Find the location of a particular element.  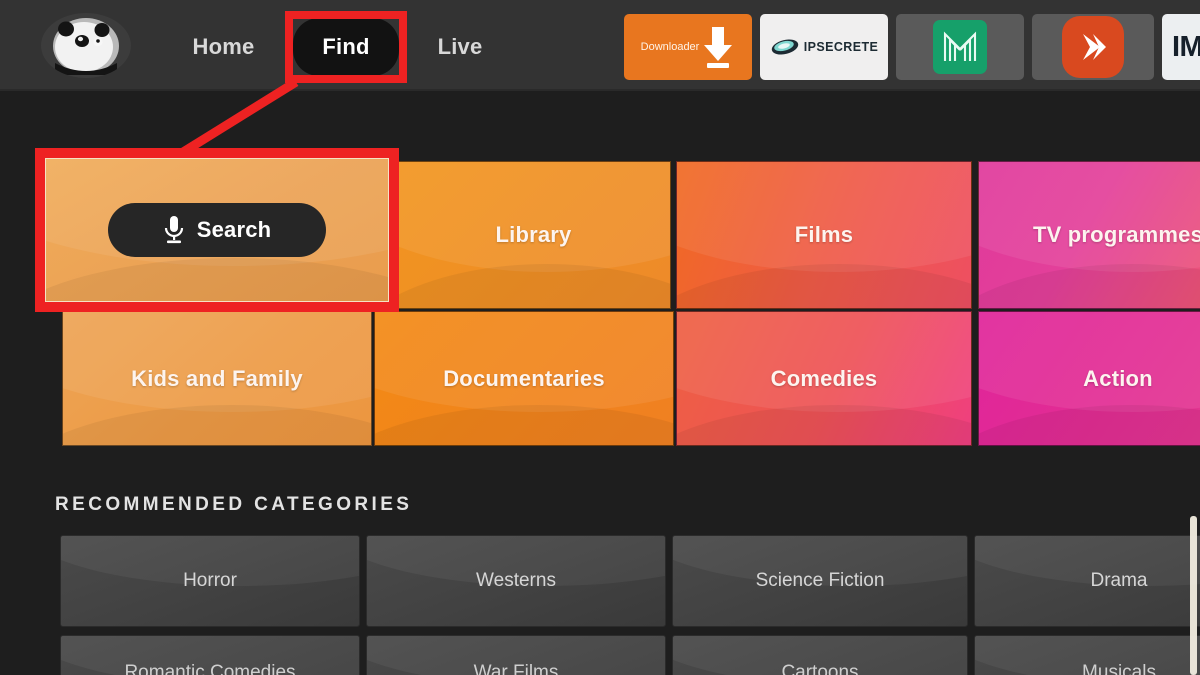

app-shortcut-play is located at coordinates (1093, 47).